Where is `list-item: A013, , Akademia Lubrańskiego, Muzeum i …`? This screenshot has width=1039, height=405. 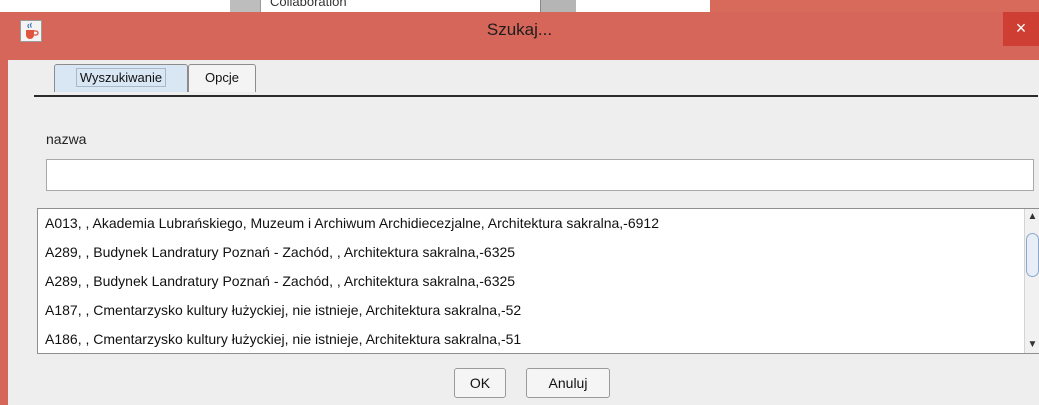 list-item: A013, , Akademia Lubrańskiego, Muzeum i … is located at coordinates (531, 223).